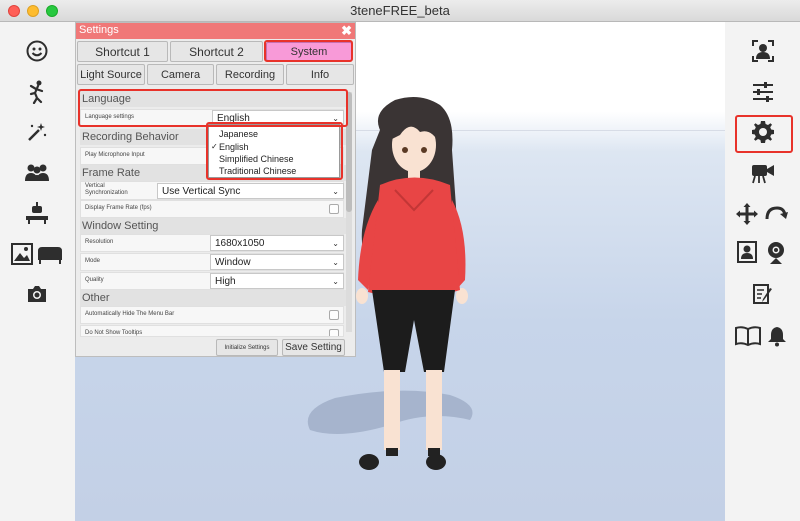  What do you see at coordinates (212, 209) in the screenshot?
I see `row-display-fps: Display Frame Rate (fps)` at bounding box center [212, 209].